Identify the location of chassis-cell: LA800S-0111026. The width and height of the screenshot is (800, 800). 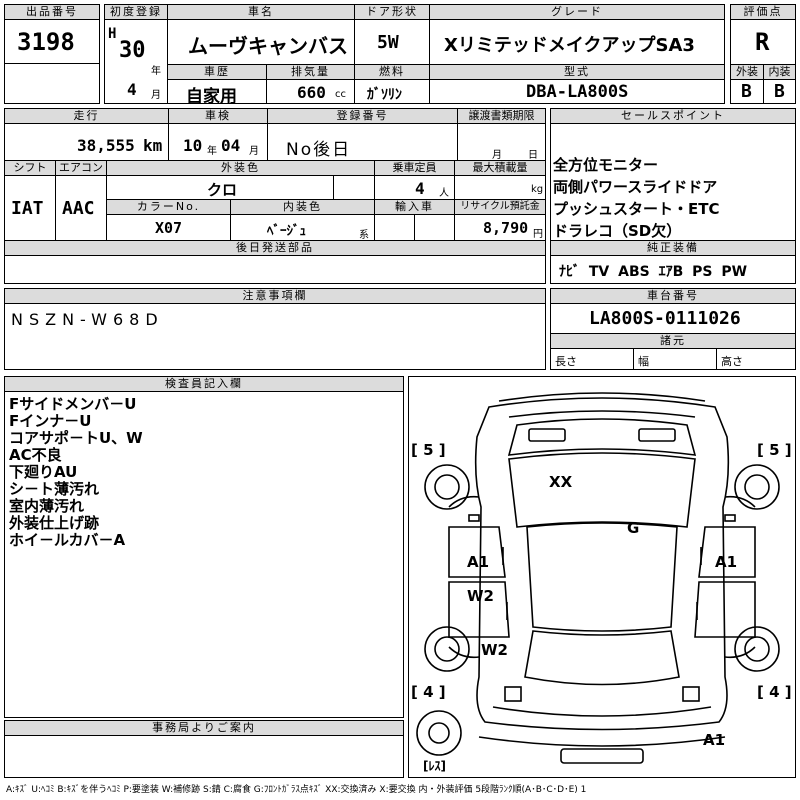
(673, 318).